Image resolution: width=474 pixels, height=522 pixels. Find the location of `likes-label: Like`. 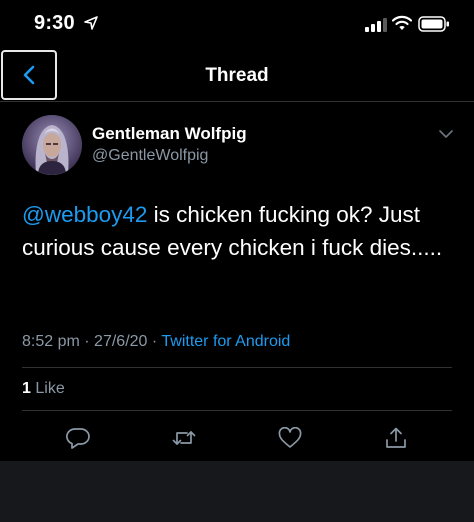

likes-label: Like is located at coordinates (50, 388).